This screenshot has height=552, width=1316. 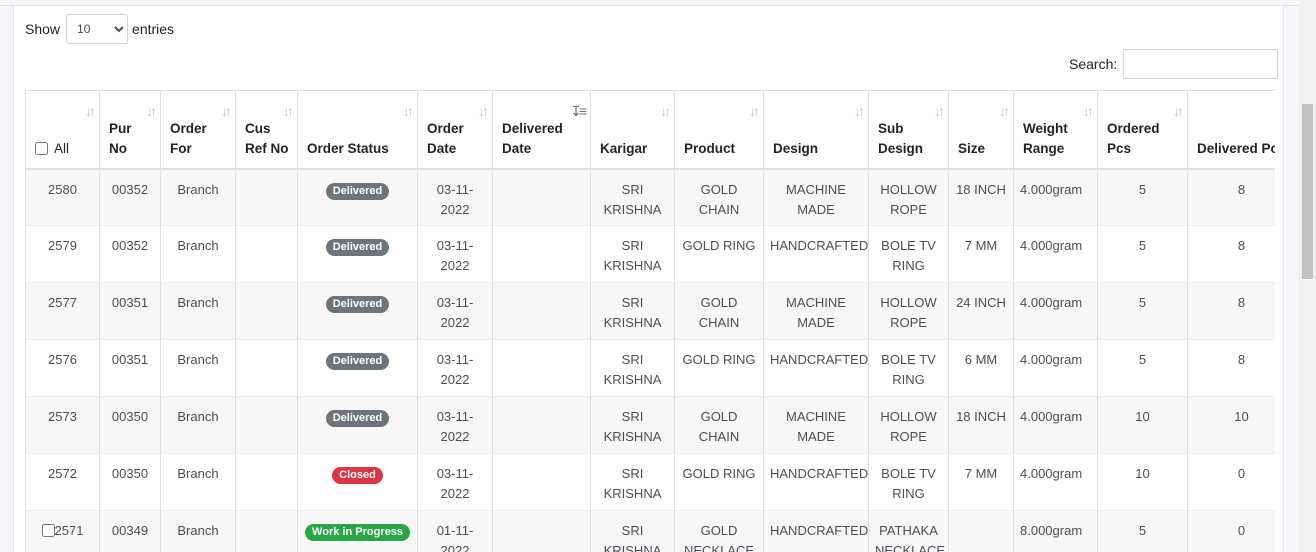 I want to click on column-header-label: Order Date, so click(x=445, y=138).